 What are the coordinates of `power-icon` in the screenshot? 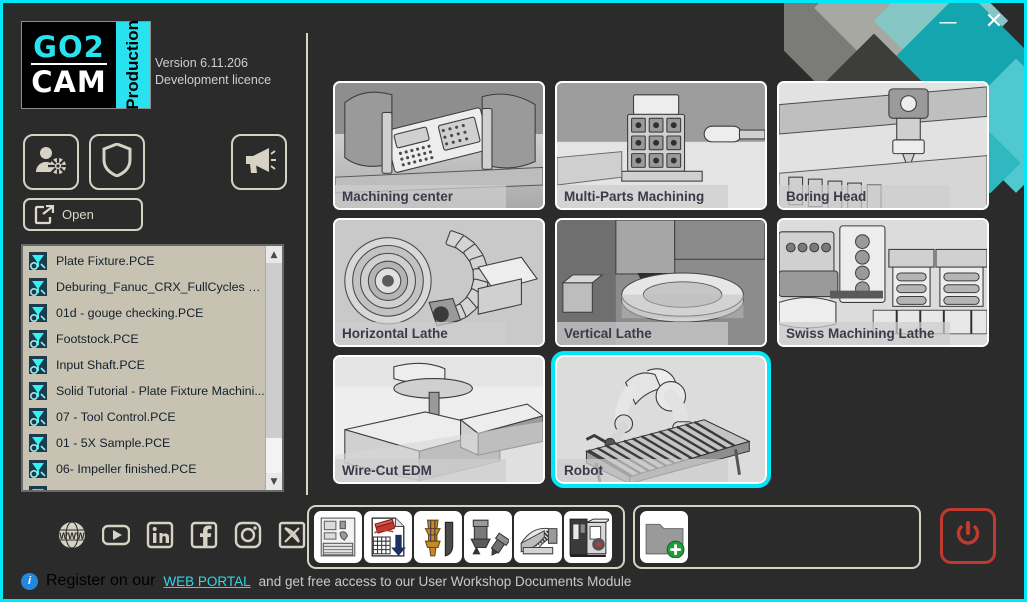 It's located at (968, 536).